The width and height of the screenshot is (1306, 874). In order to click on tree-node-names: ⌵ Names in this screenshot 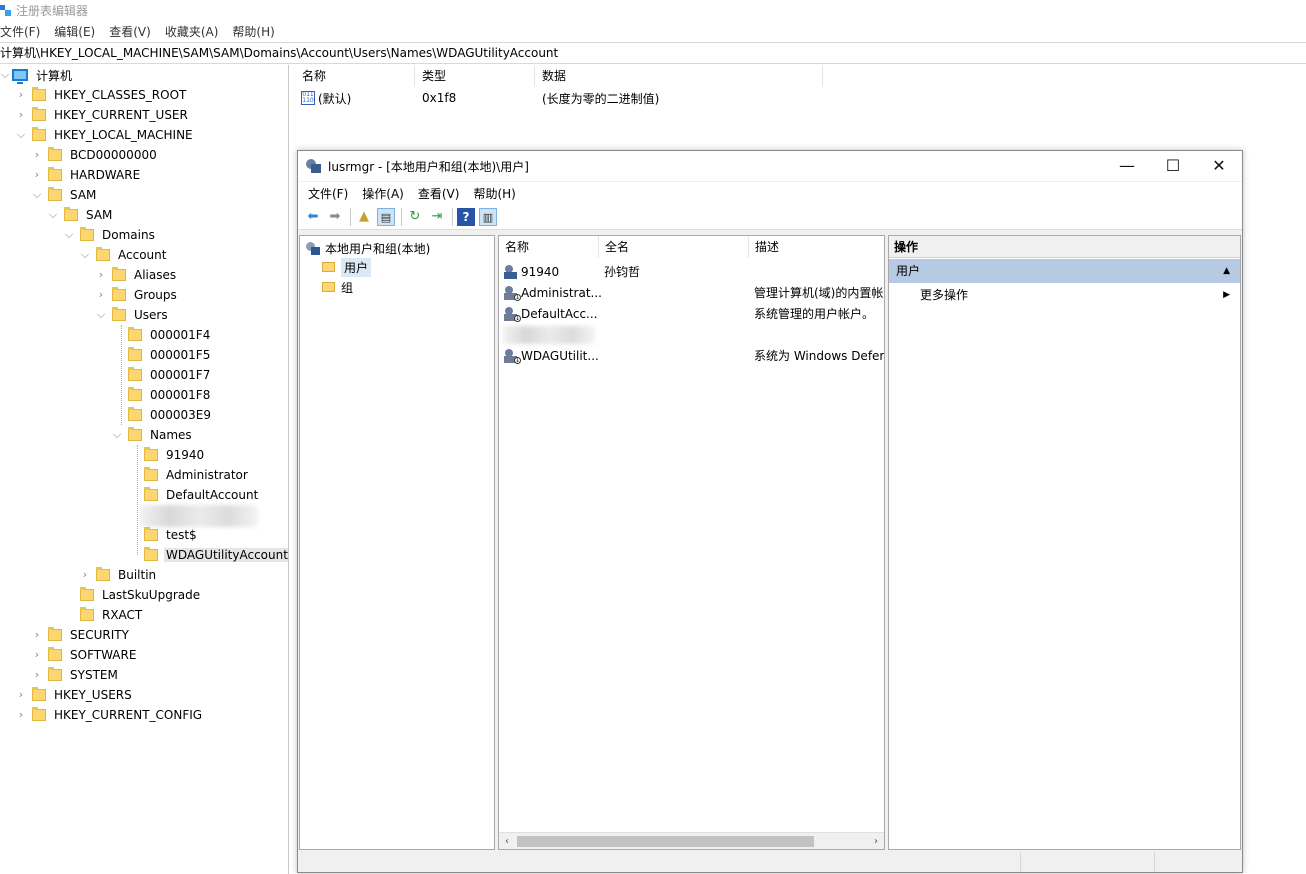, I will do `click(153, 435)`.